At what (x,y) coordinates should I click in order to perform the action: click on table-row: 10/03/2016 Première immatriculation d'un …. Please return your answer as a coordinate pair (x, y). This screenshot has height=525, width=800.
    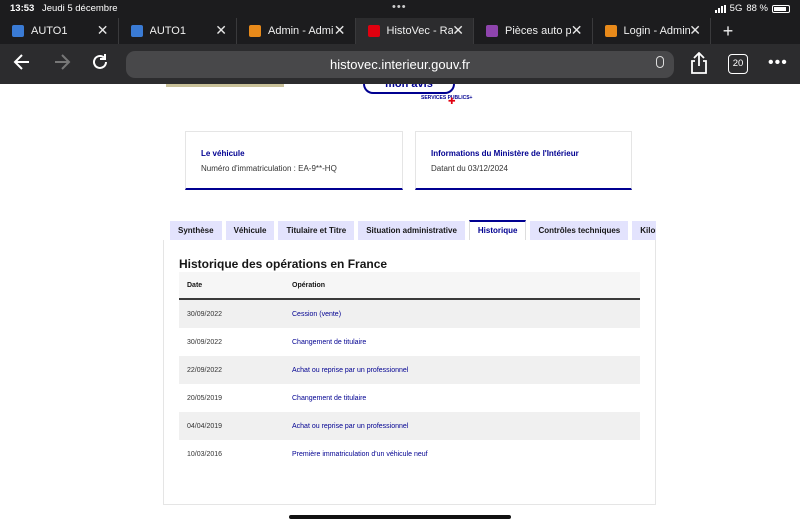
    Looking at the image, I should click on (409, 454).